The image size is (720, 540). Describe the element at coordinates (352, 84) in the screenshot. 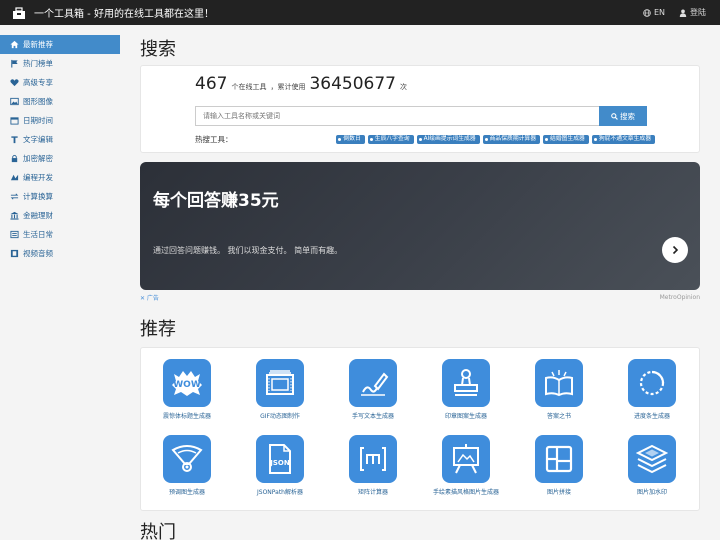

I see `usage-count: 36450677` at that location.